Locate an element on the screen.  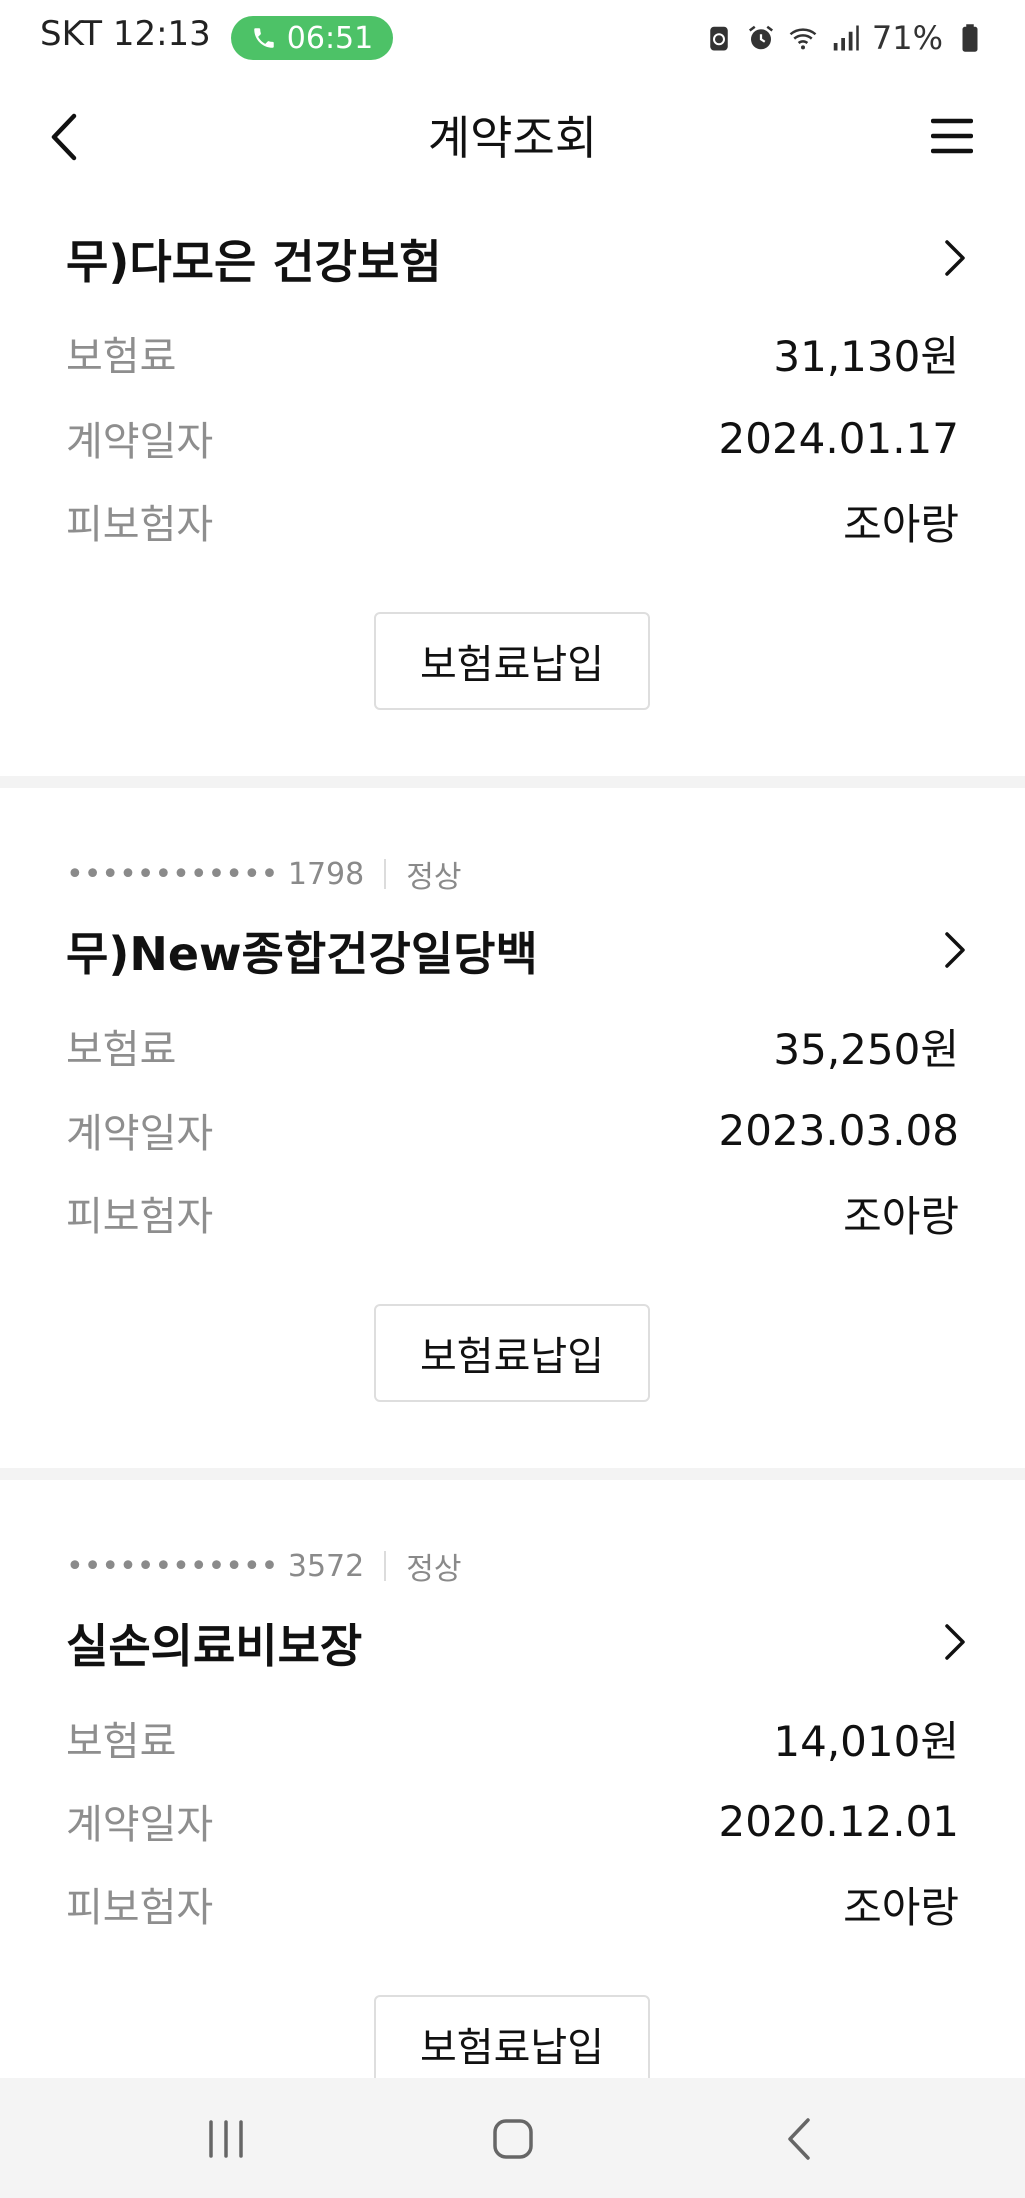
battery-percent: 71% is located at coordinates (907, 38).